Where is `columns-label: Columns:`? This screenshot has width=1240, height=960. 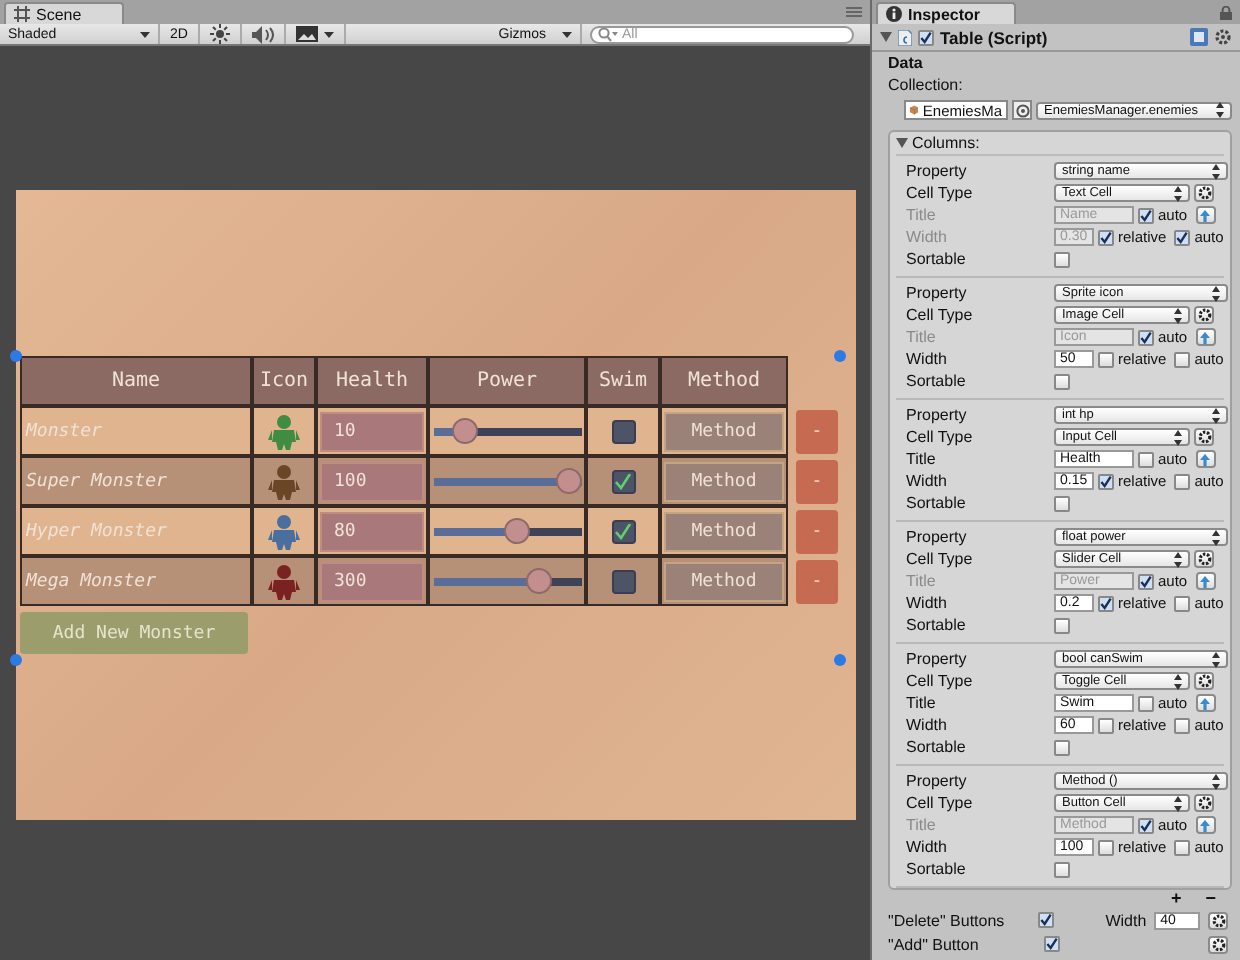 columns-label: Columns: is located at coordinates (946, 143).